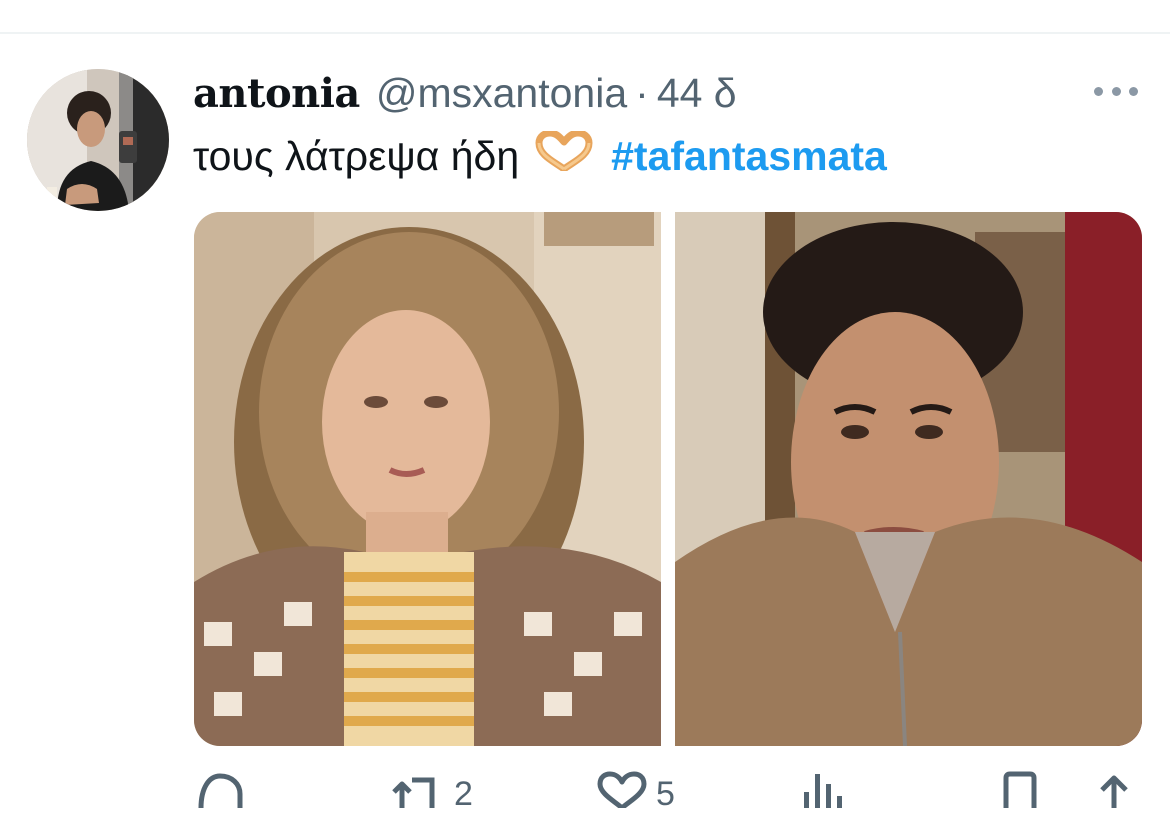  Describe the element at coordinates (463, 794) in the screenshot. I see `retweet-count: 2` at that location.